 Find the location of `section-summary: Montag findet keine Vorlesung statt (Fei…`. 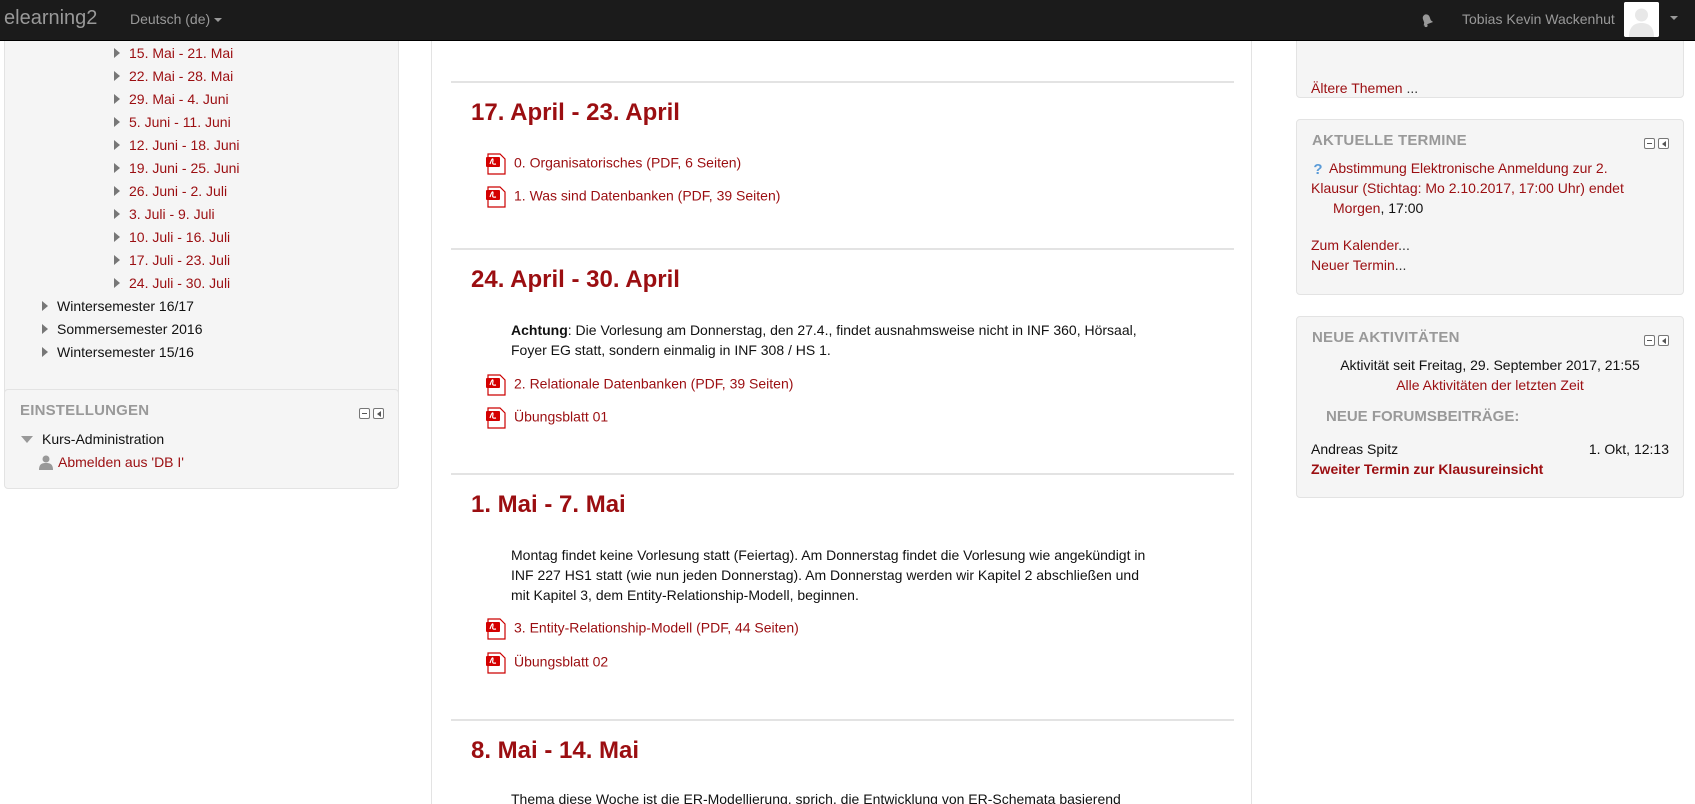

section-summary: Montag findet keine Vorlesung statt (Fei… is located at coordinates (836, 575).